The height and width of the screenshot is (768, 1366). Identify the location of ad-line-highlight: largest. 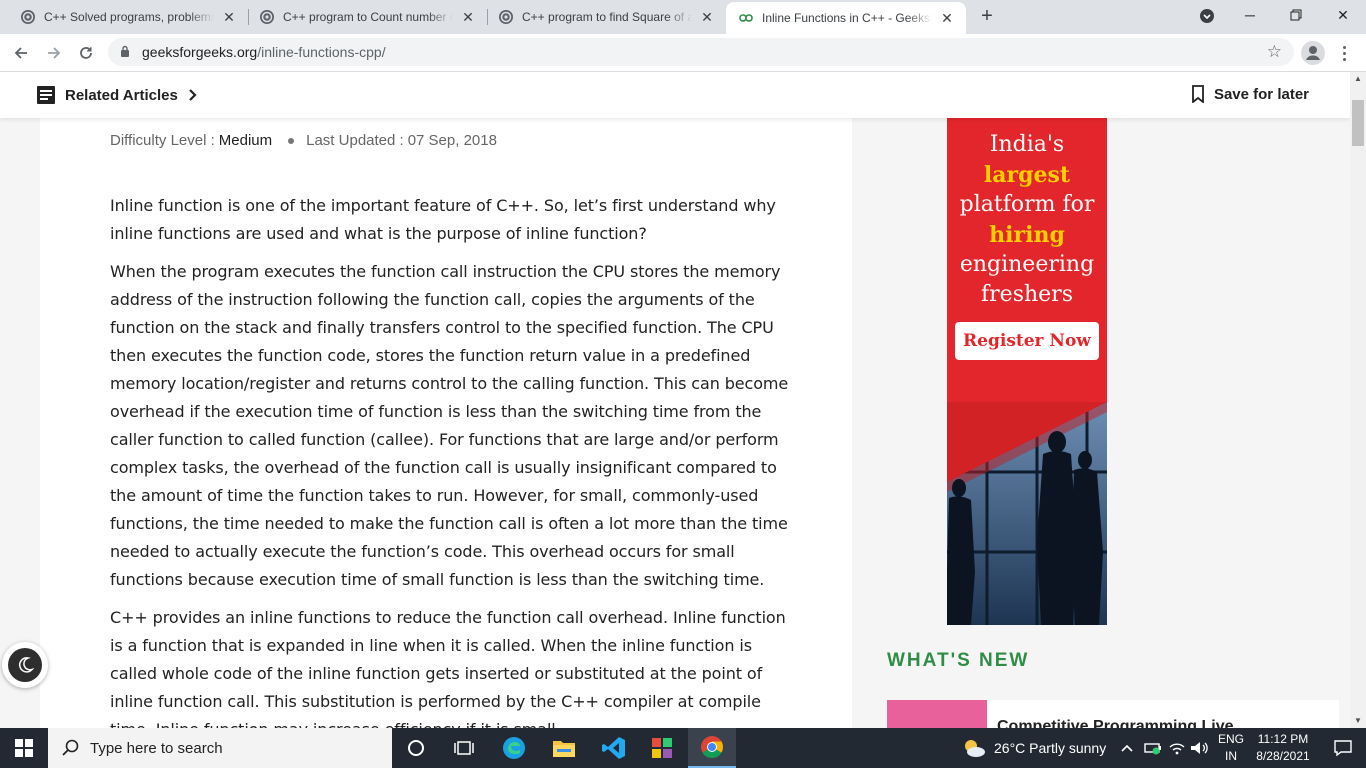
(1027, 175).